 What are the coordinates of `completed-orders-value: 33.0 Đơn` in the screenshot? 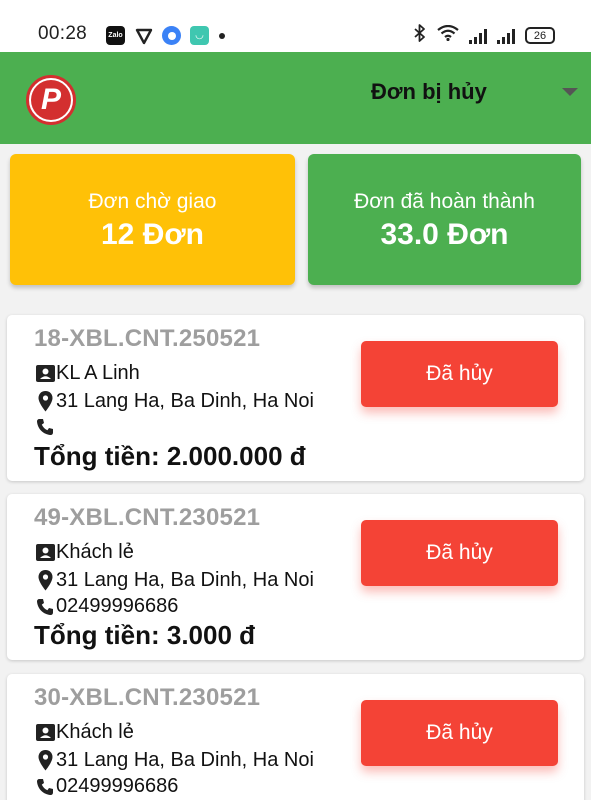 It's located at (444, 234).